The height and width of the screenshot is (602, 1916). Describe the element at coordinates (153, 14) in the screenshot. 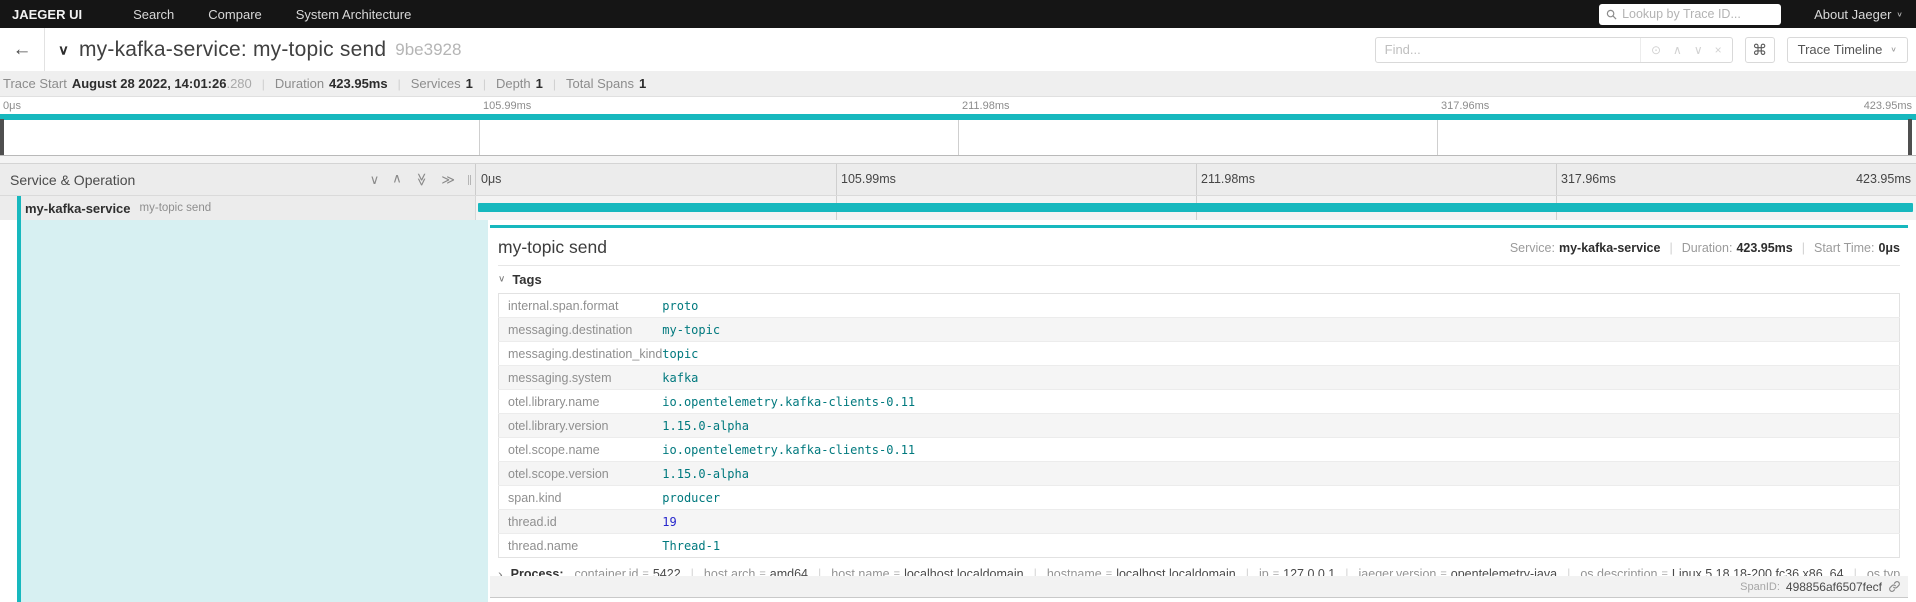

I see `nav-item-search: Search` at that location.